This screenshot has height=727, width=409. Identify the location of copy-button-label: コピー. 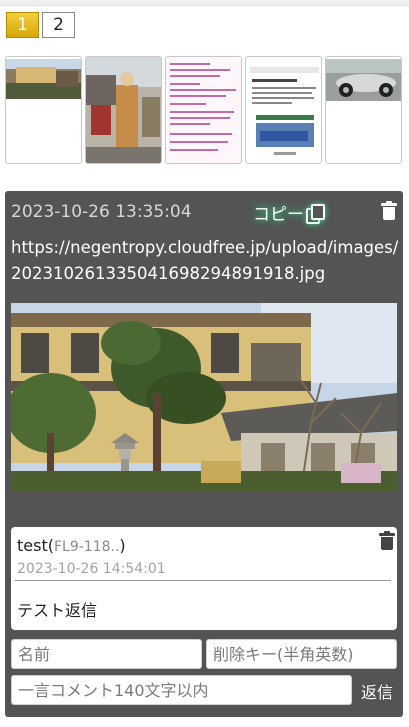
(278, 215).